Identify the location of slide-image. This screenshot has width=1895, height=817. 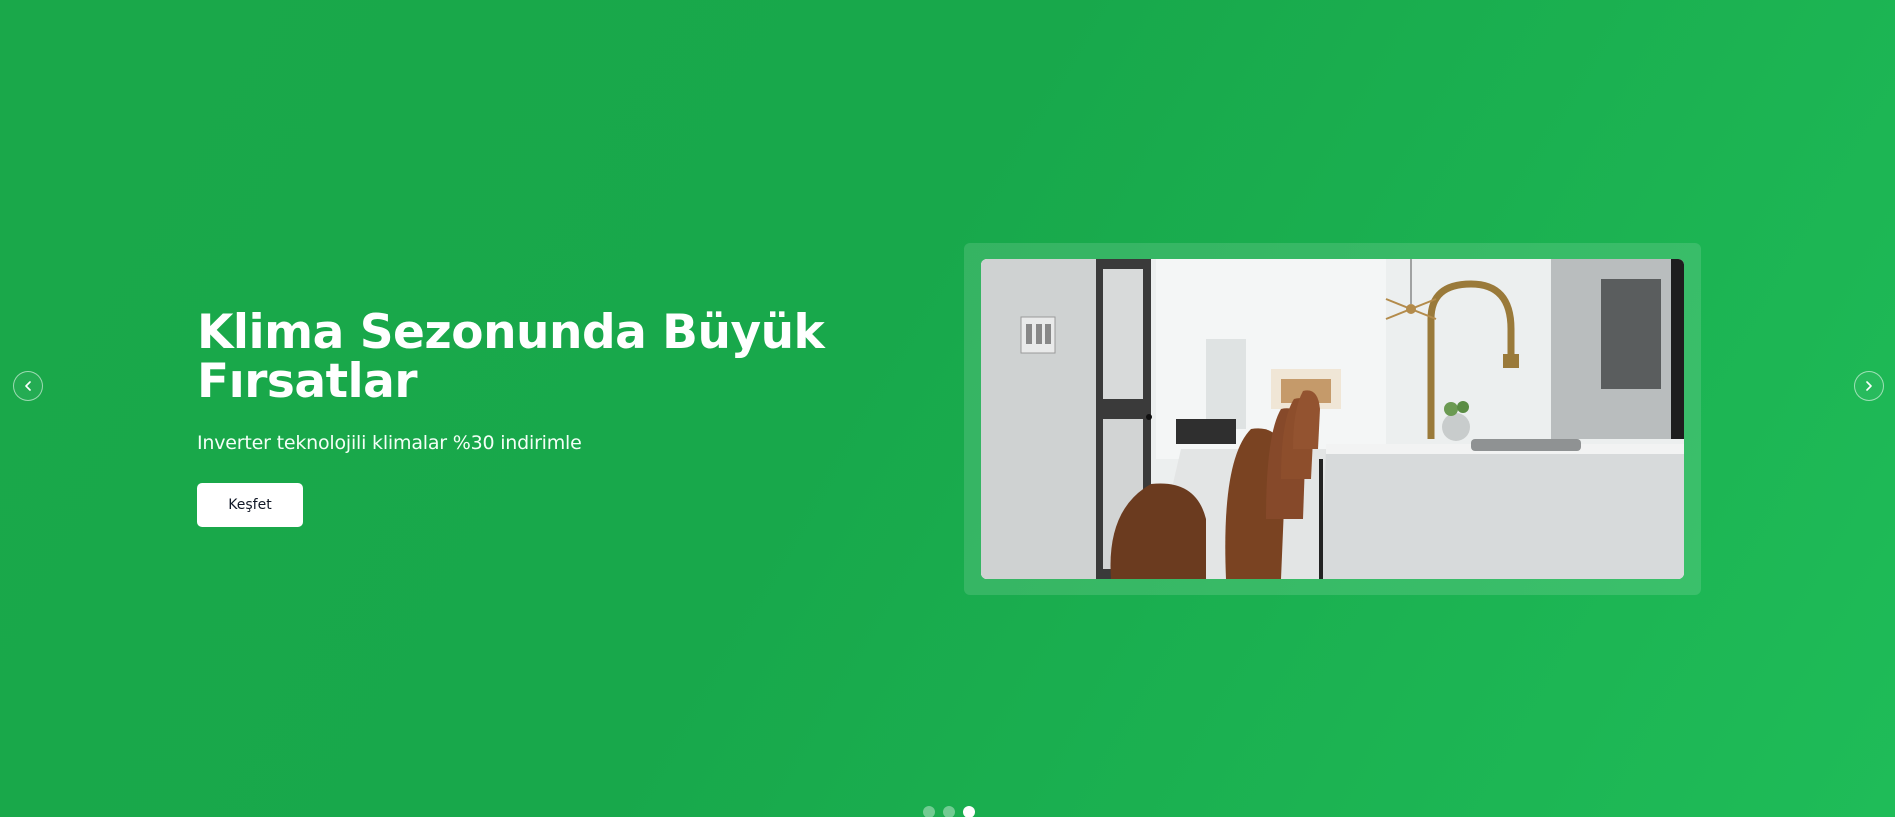
(1332, 419).